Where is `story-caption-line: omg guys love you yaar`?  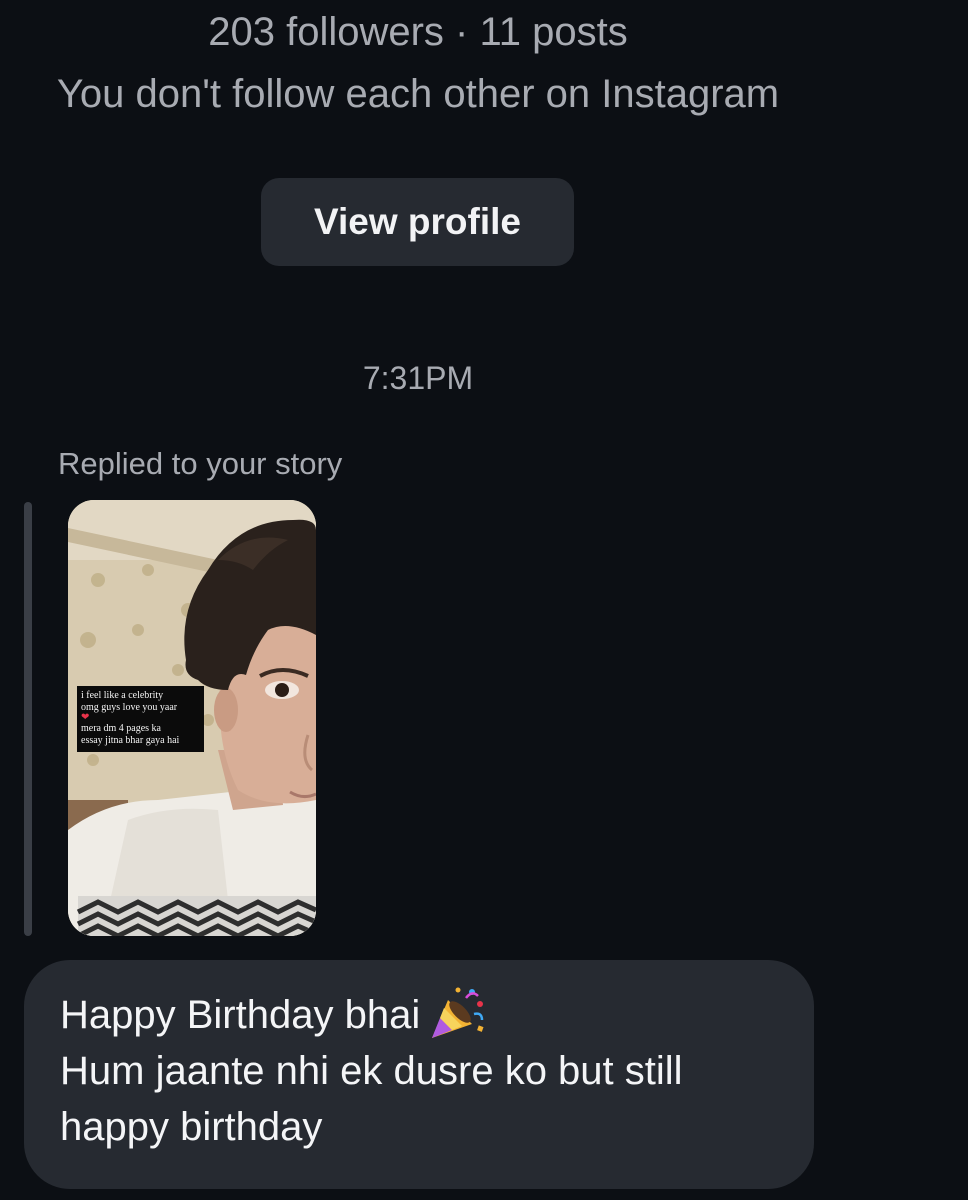 story-caption-line: omg guys love you yaar is located at coordinates (129, 707).